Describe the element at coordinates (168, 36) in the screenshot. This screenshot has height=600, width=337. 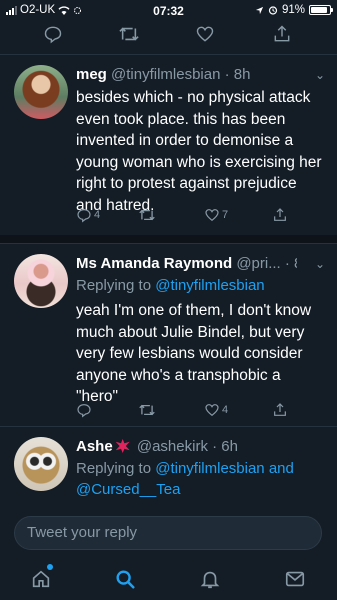
I see `parent-tweet-actions` at that location.